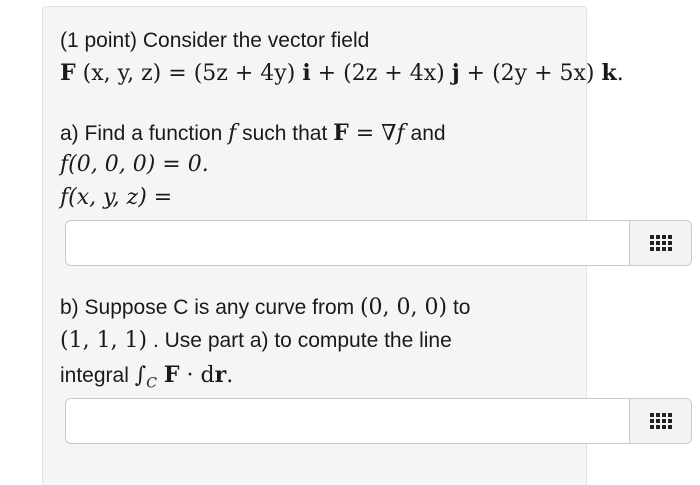 The height and width of the screenshot is (485, 700). Describe the element at coordinates (400, 133) in the screenshot. I see `eq-f: f` at that location.